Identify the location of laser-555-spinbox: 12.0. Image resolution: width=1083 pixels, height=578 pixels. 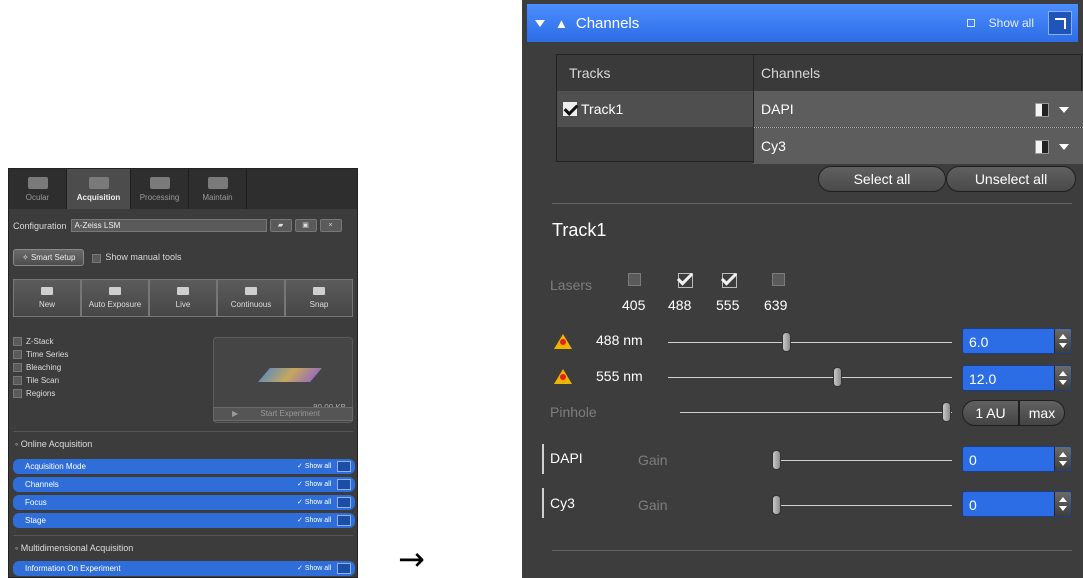
(1017, 378).